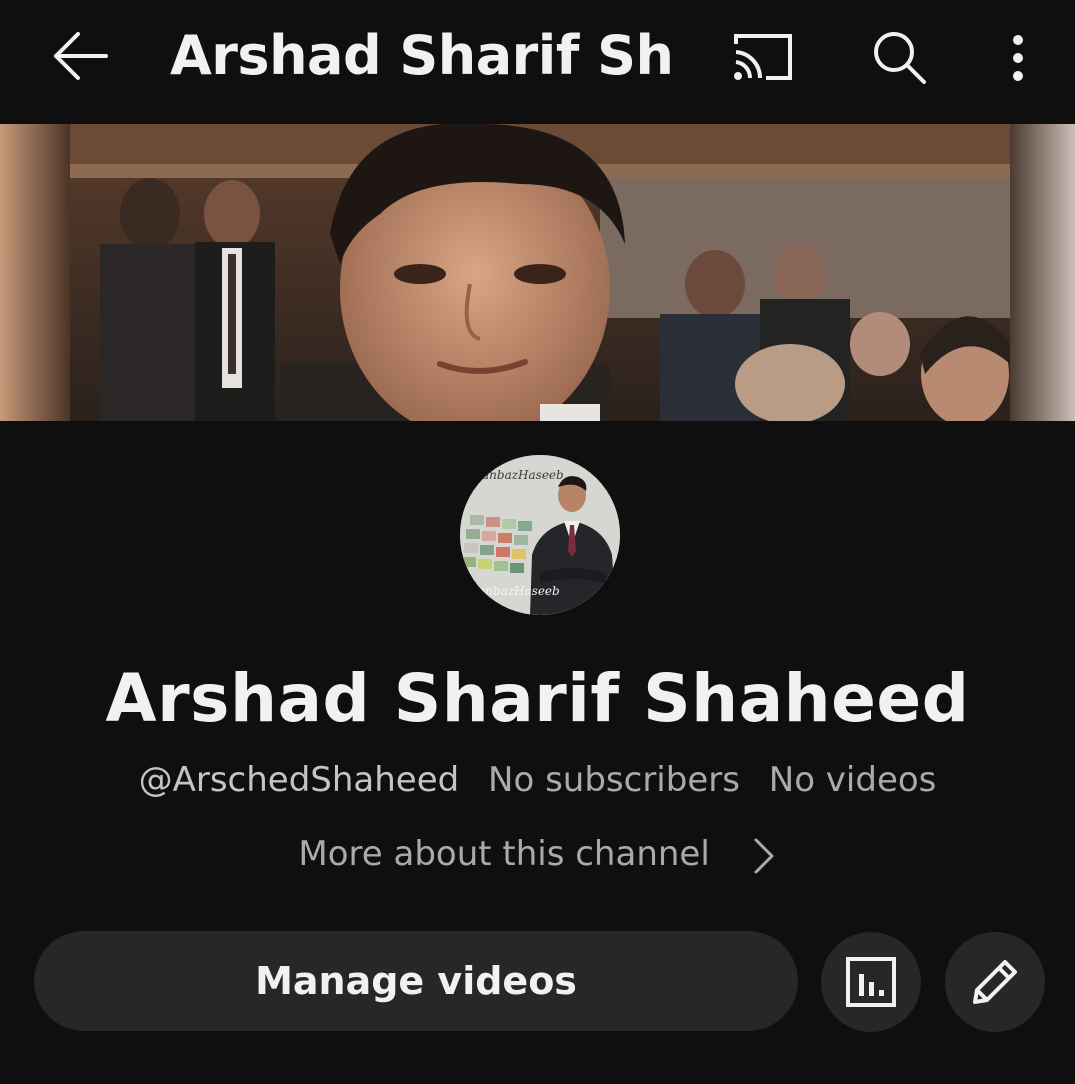  I want to click on search-icon, so click(899, 57).